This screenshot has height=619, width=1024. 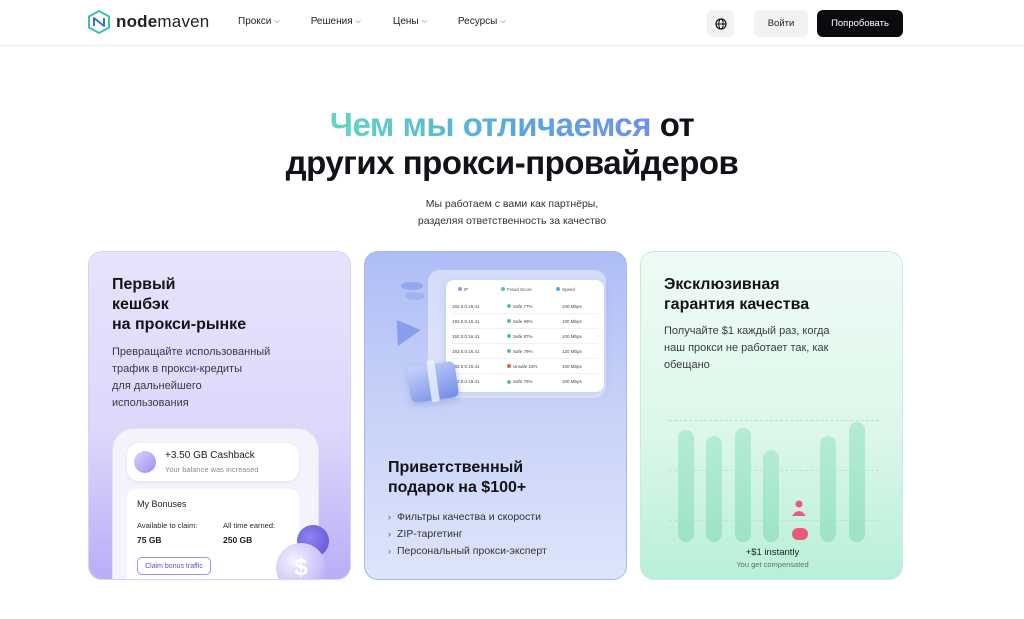 I want to click on card-title: Эксклюзивная гарантия качества, so click(x=737, y=294).